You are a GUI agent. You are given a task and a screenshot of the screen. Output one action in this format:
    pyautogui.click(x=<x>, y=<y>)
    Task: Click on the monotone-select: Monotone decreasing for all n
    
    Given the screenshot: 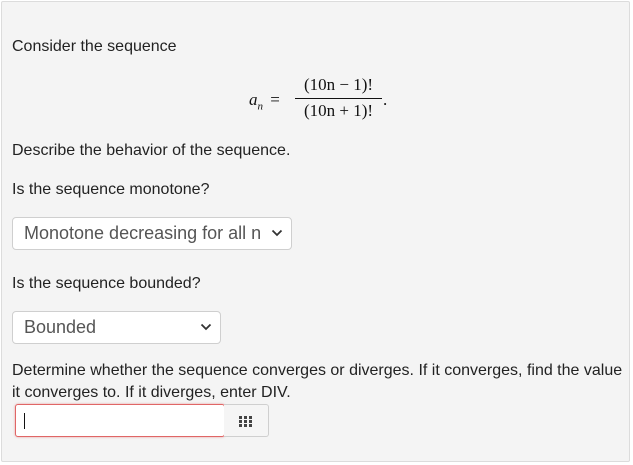 What is the action you would take?
    pyautogui.click(x=152, y=233)
    